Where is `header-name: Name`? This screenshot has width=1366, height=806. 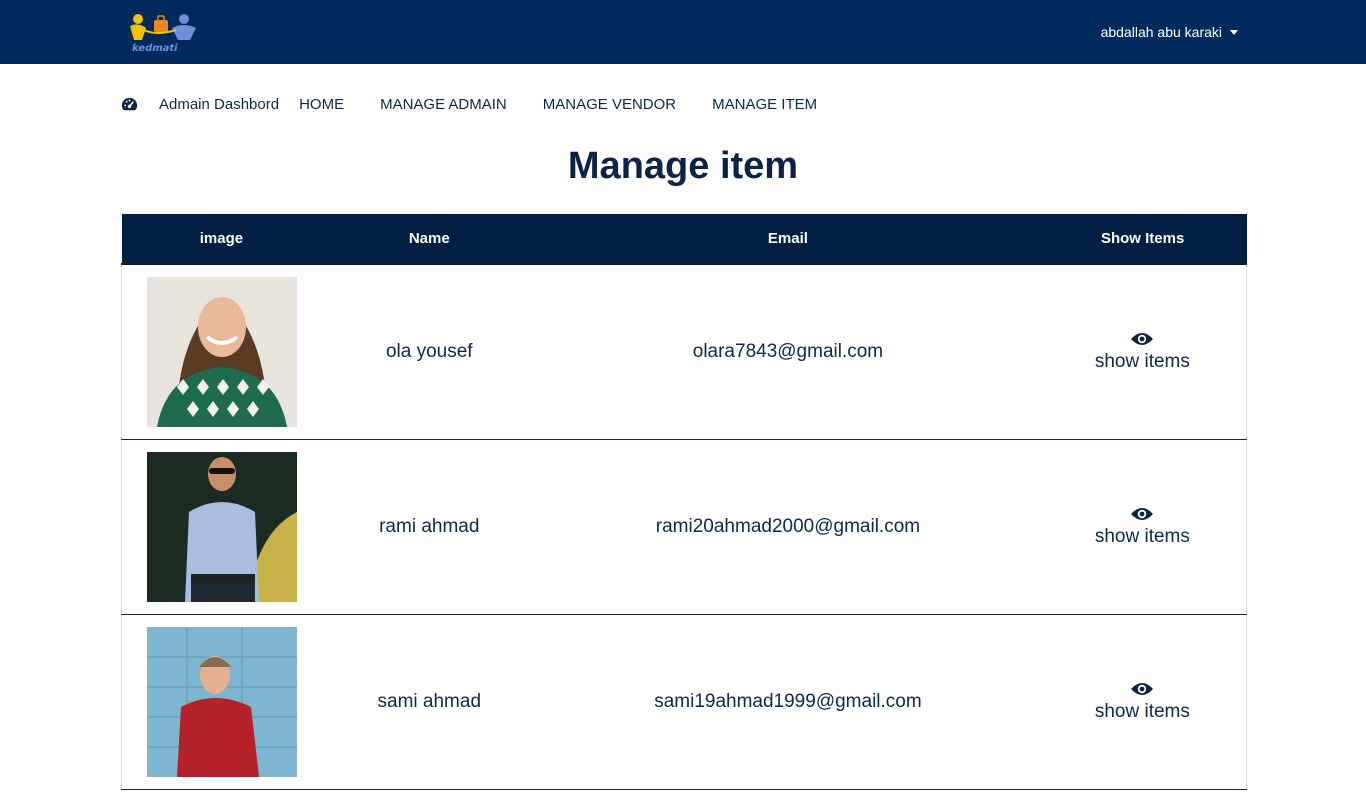 header-name: Name is located at coordinates (429, 239).